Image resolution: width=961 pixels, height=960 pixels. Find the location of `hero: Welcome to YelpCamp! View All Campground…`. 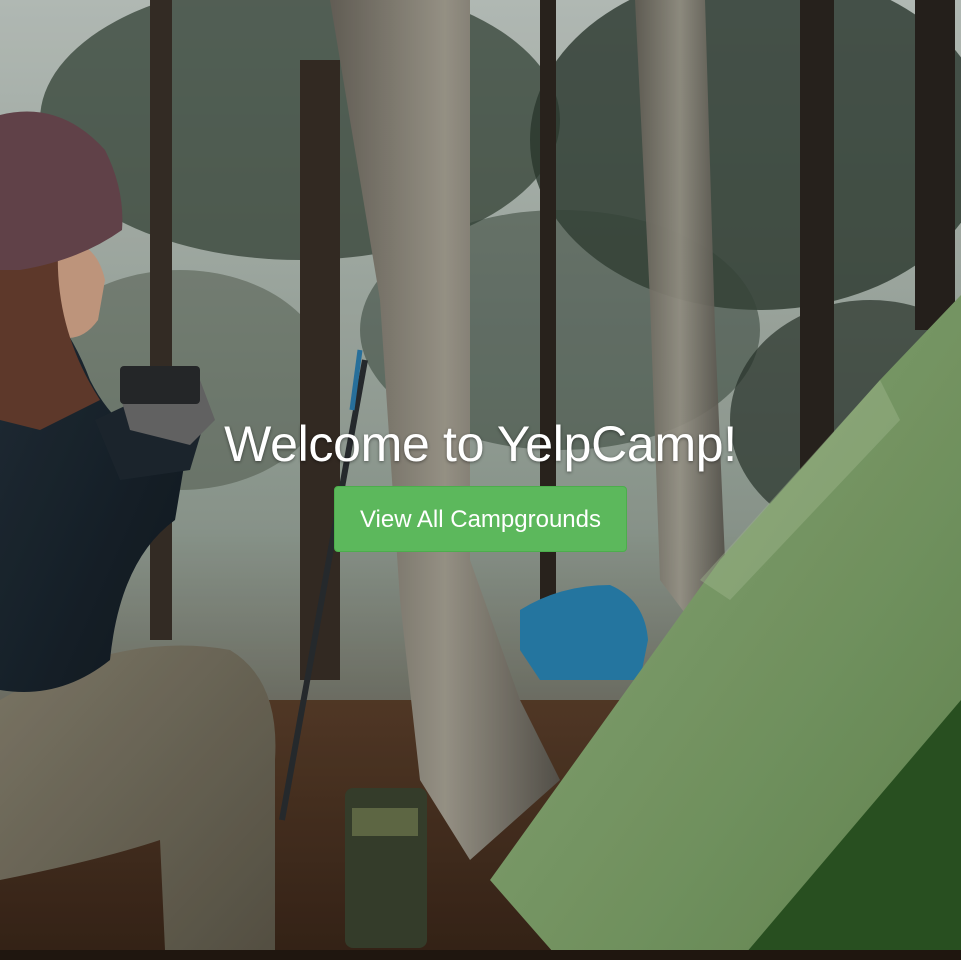

hero: Welcome to YelpCamp! View All Campground… is located at coordinates (480, 483).